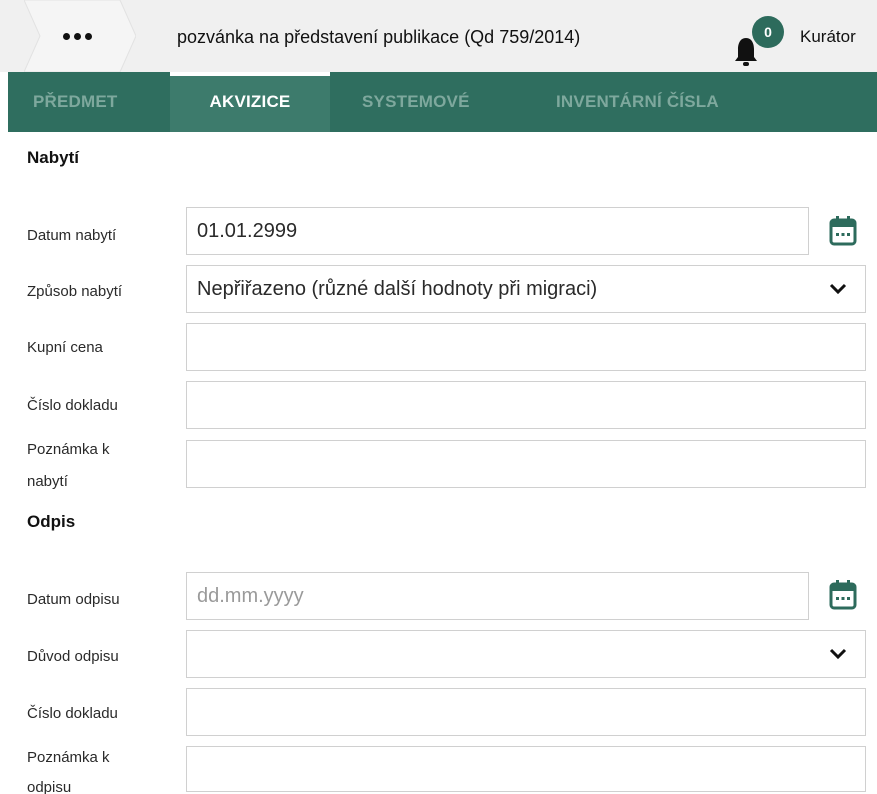  What do you see at coordinates (72, 235) in the screenshot?
I see `label-datum-nabyti: Datum nabytí` at bounding box center [72, 235].